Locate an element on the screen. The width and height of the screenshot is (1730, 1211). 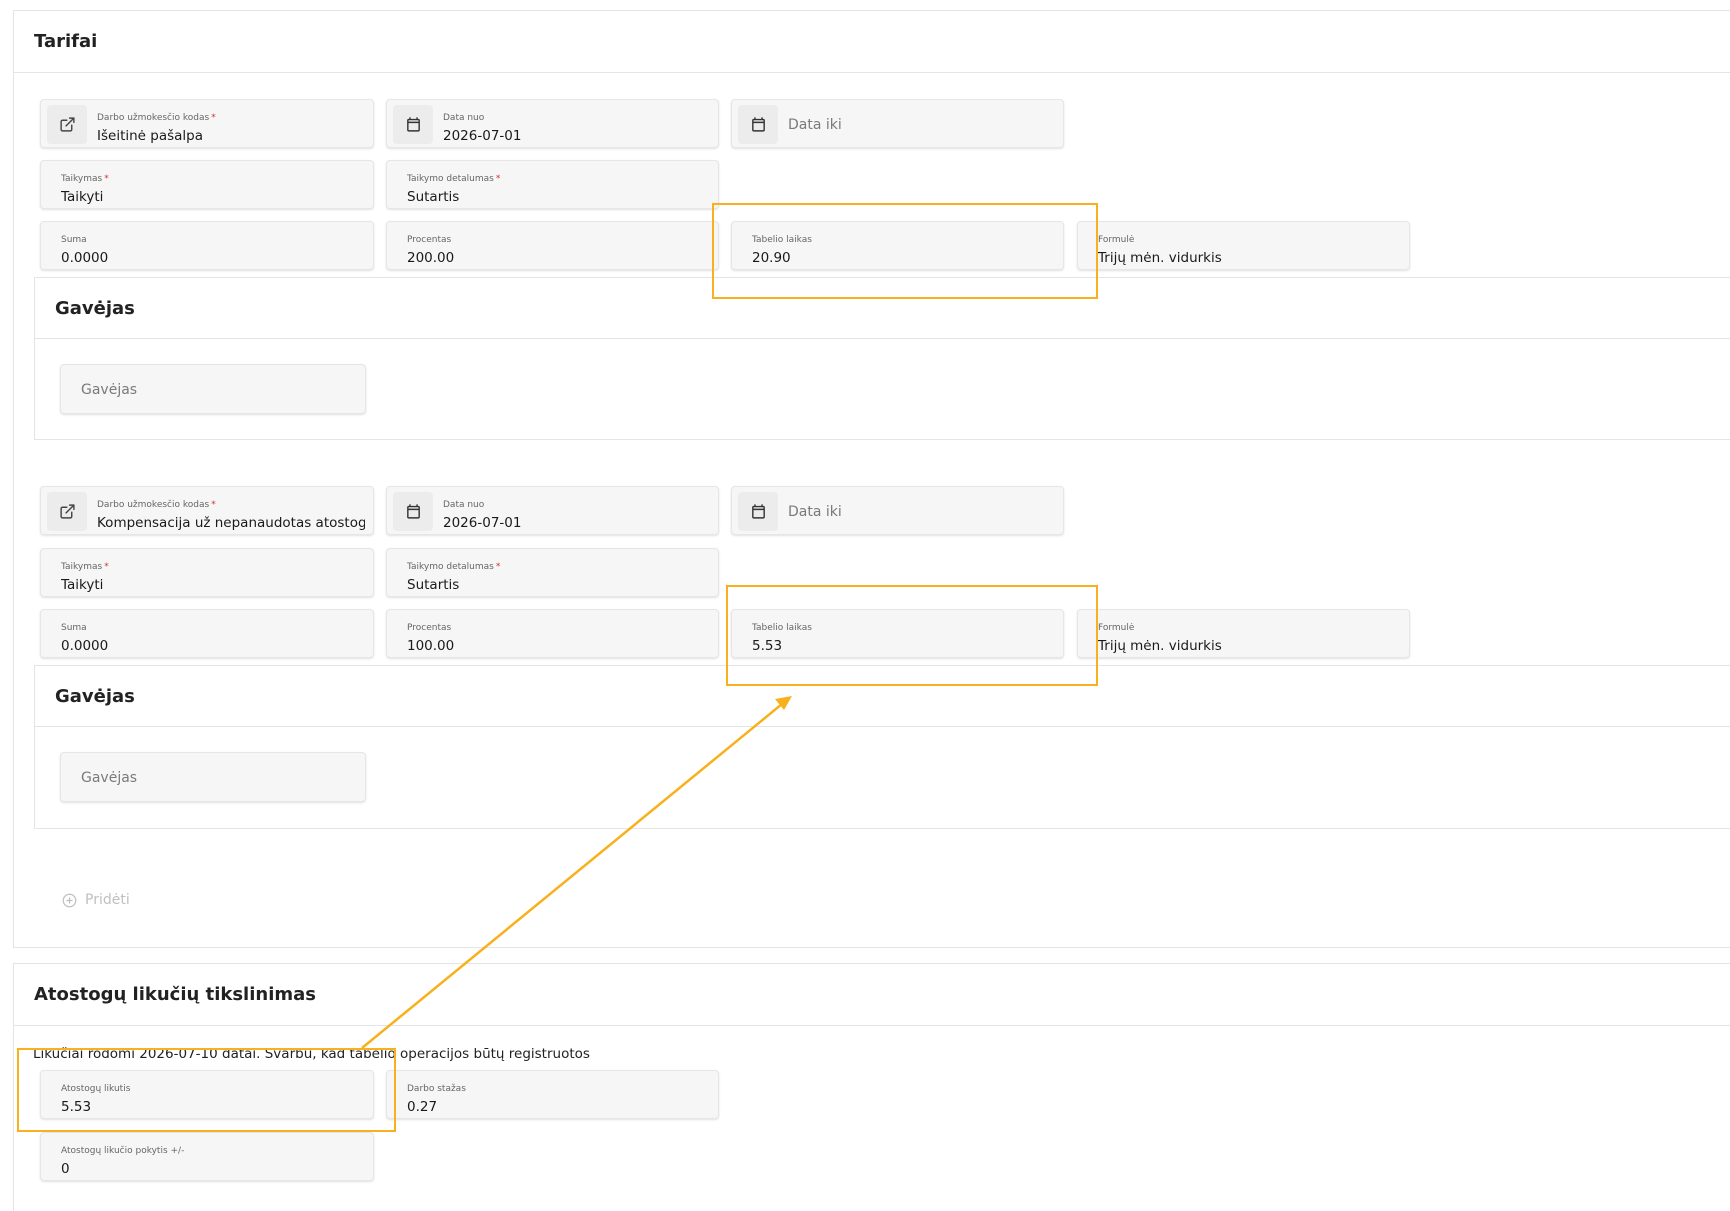
suma-field-2: Suma 0.0000 is located at coordinates (207, 633).